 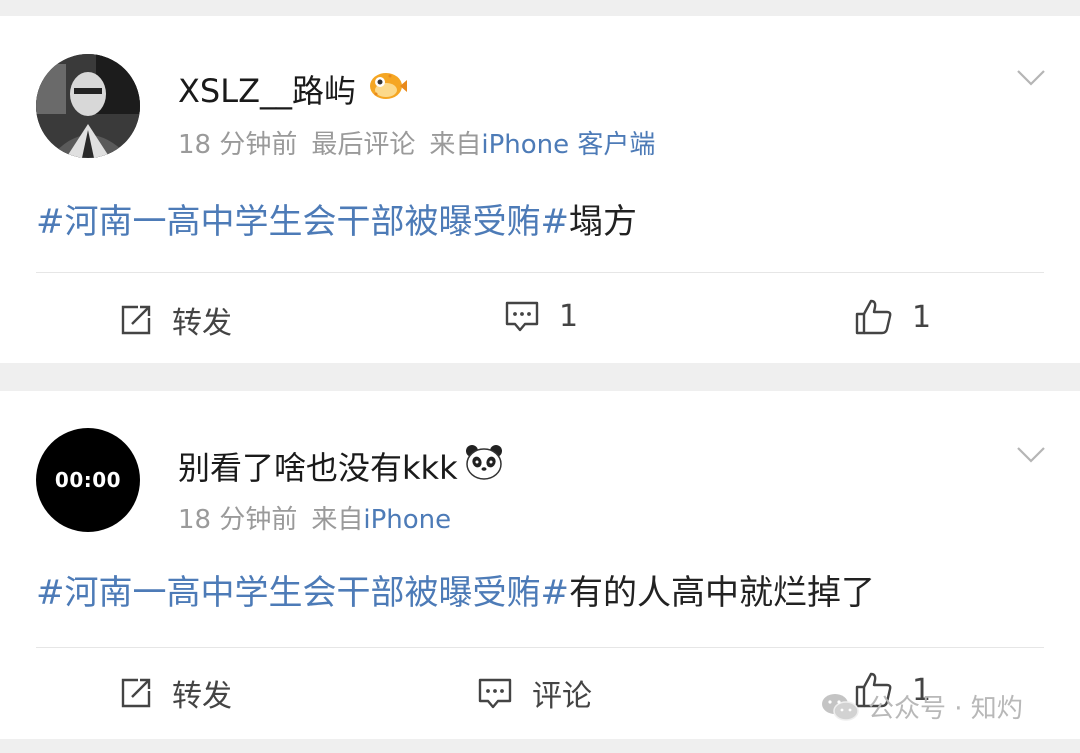 I want to click on username-text: 别看了啥也没有kkk, so click(x=318, y=466).